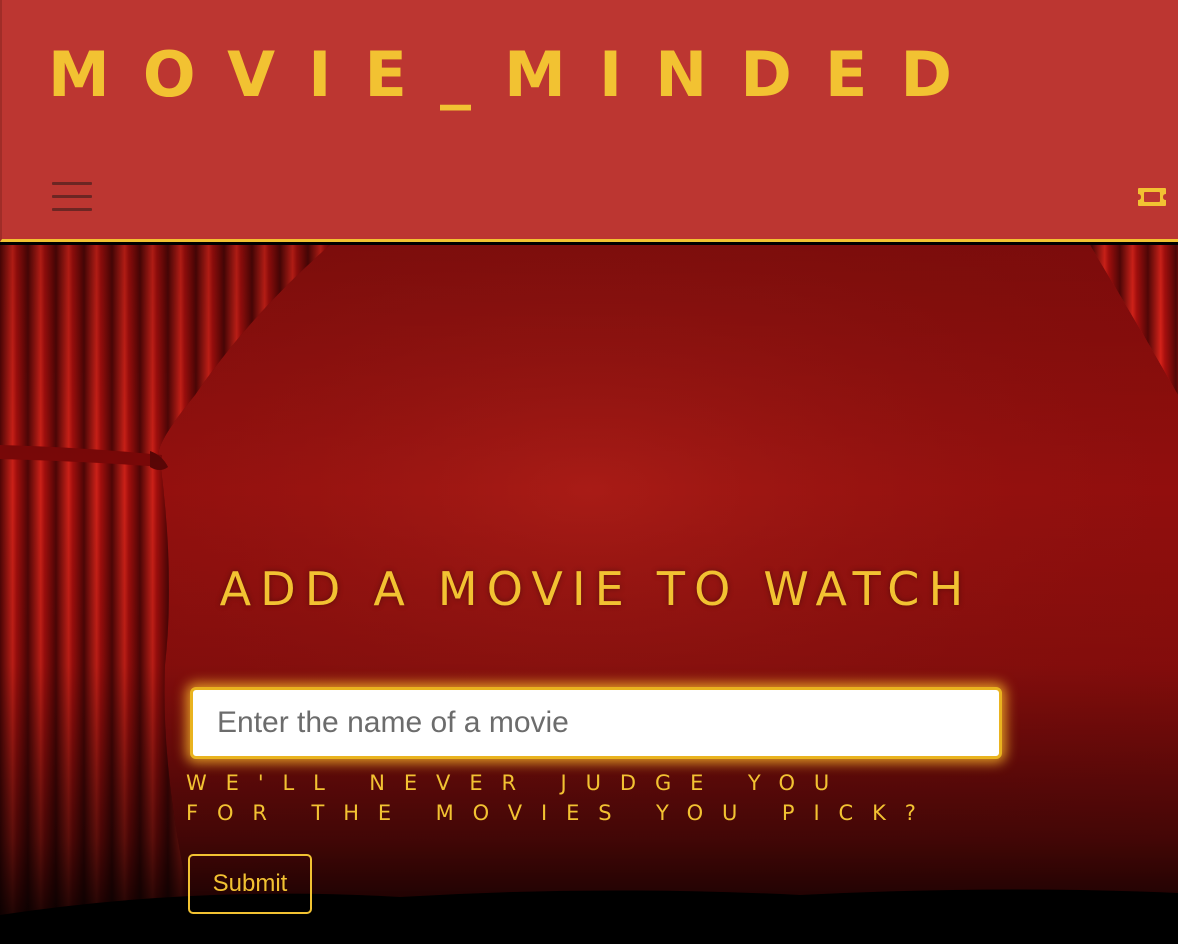 This screenshot has width=1178, height=944. What do you see at coordinates (596, 723) in the screenshot?
I see `movie-name-input` at bounding box center [596, 723].